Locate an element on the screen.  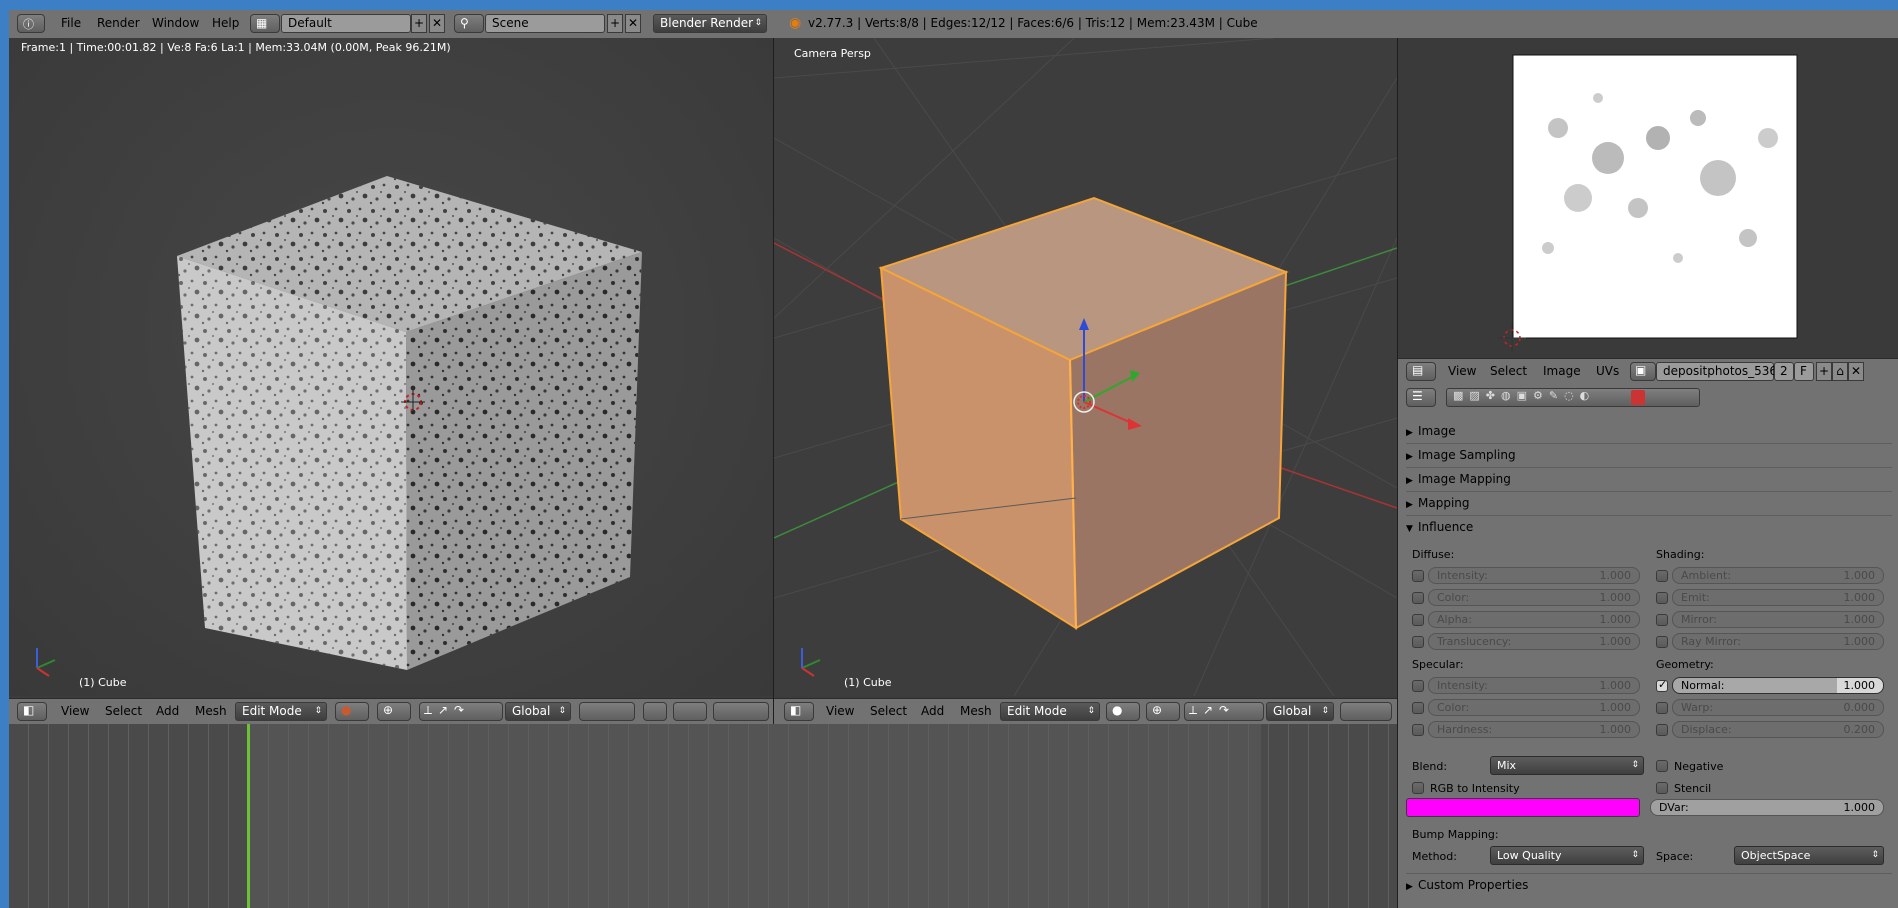
open-image-icon: ⌂ is located at coordinates (1840, 371).